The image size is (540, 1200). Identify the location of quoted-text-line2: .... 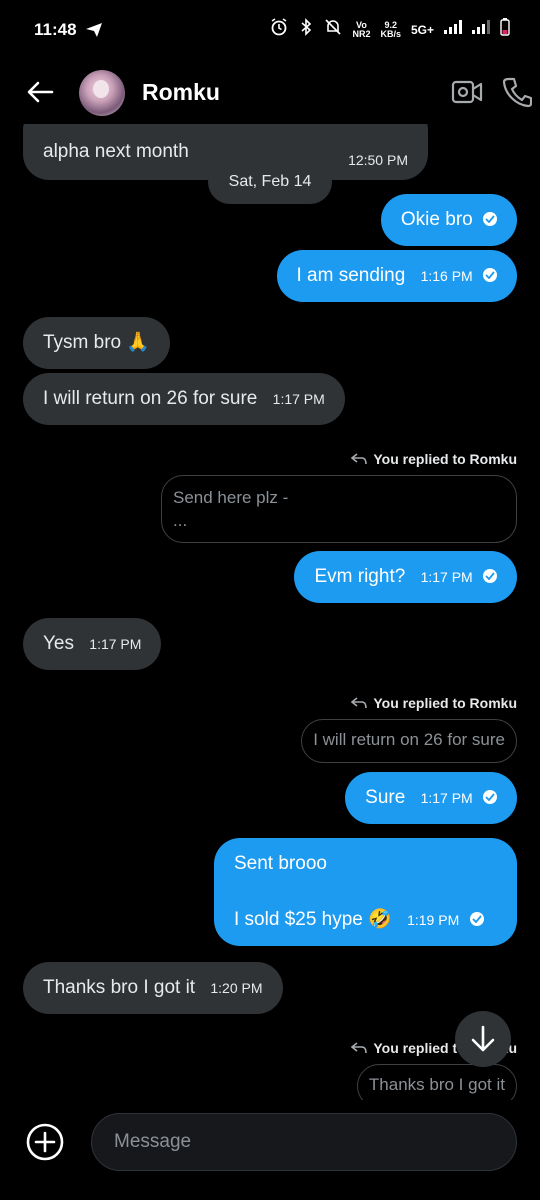
(180, 520).